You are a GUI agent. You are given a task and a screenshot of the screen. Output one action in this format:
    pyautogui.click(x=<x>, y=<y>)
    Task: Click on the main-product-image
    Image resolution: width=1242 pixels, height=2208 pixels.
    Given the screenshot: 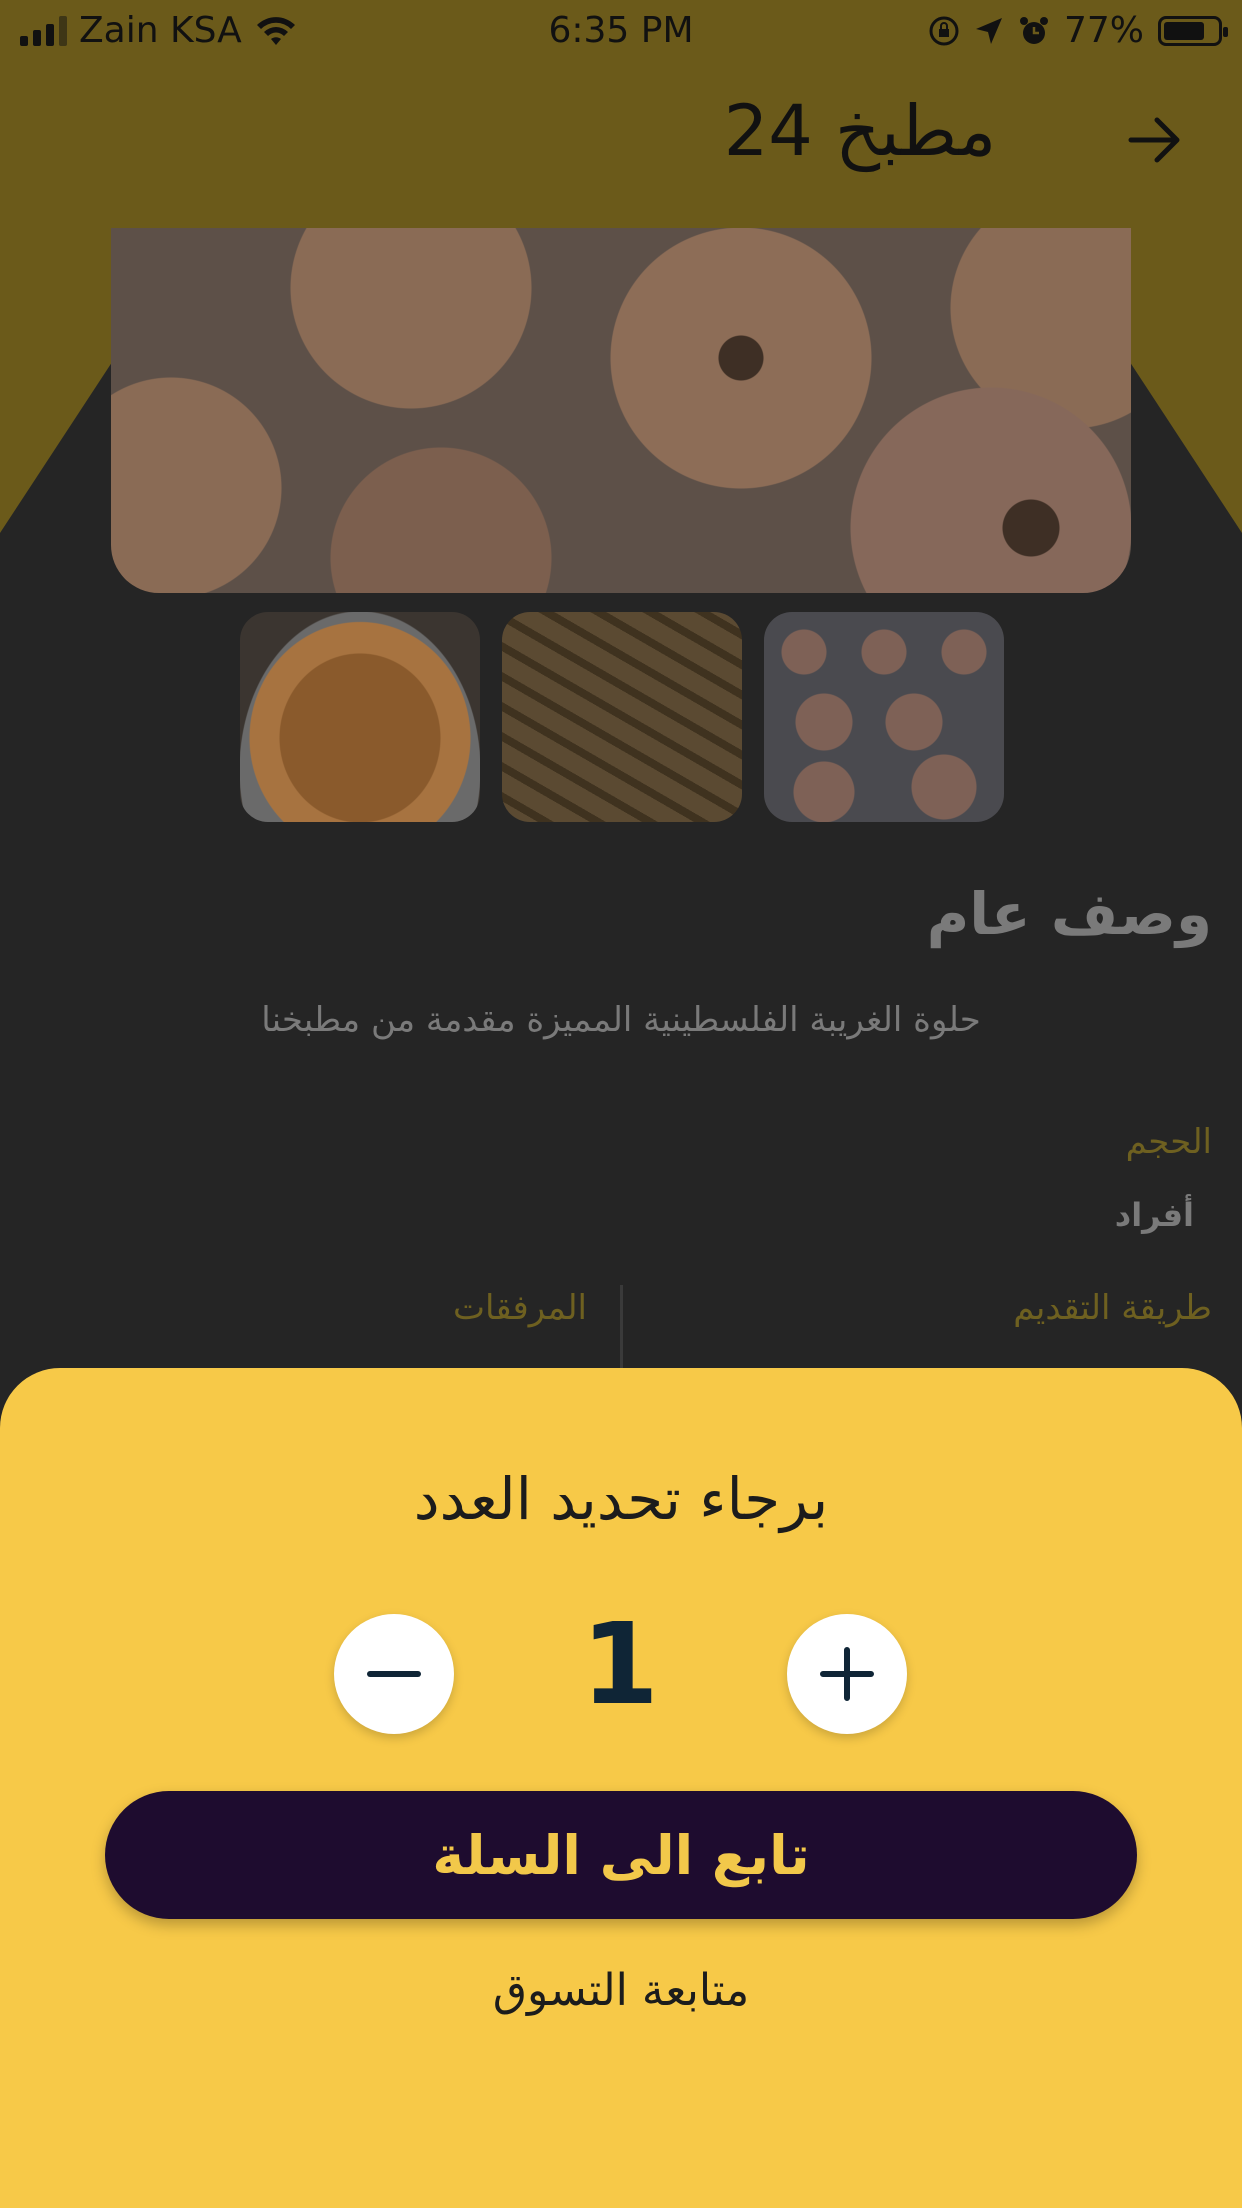 What is the action you would take?
    pyautogui.click(x=621, y=410)
    